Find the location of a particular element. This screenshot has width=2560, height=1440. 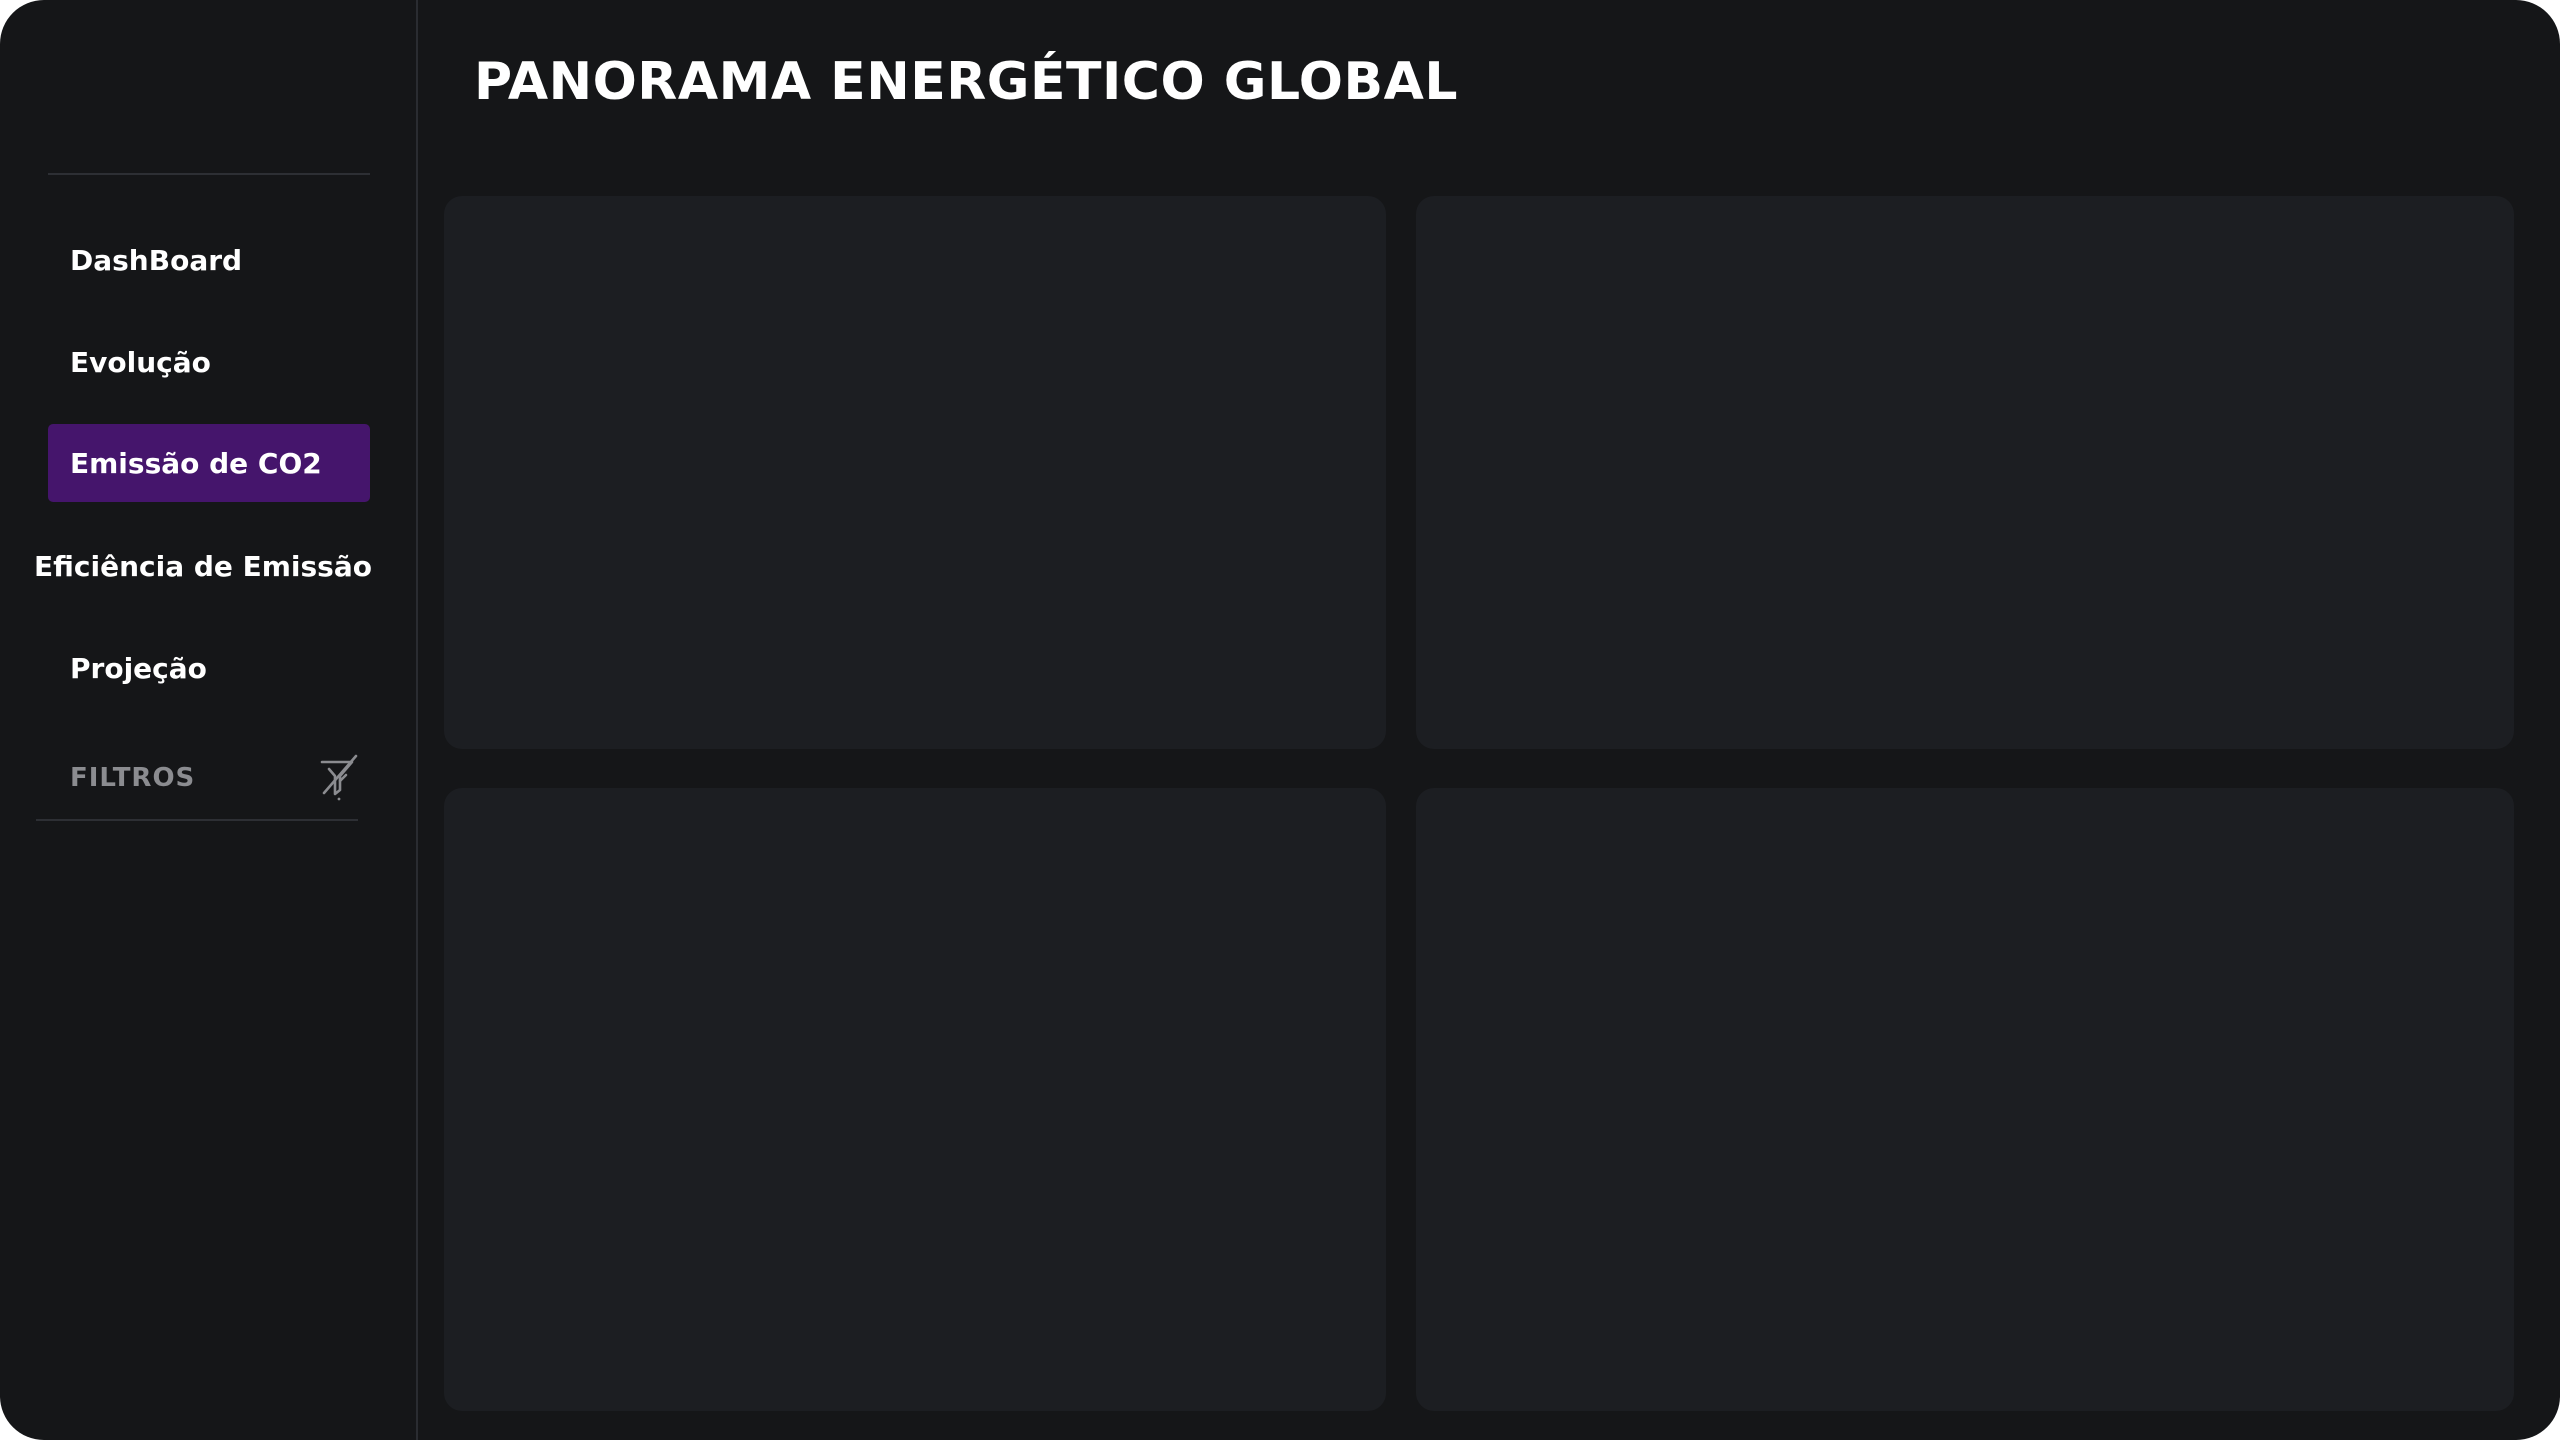

sidebar-item-projecao: Projeção is located at coordinates (209, 668).